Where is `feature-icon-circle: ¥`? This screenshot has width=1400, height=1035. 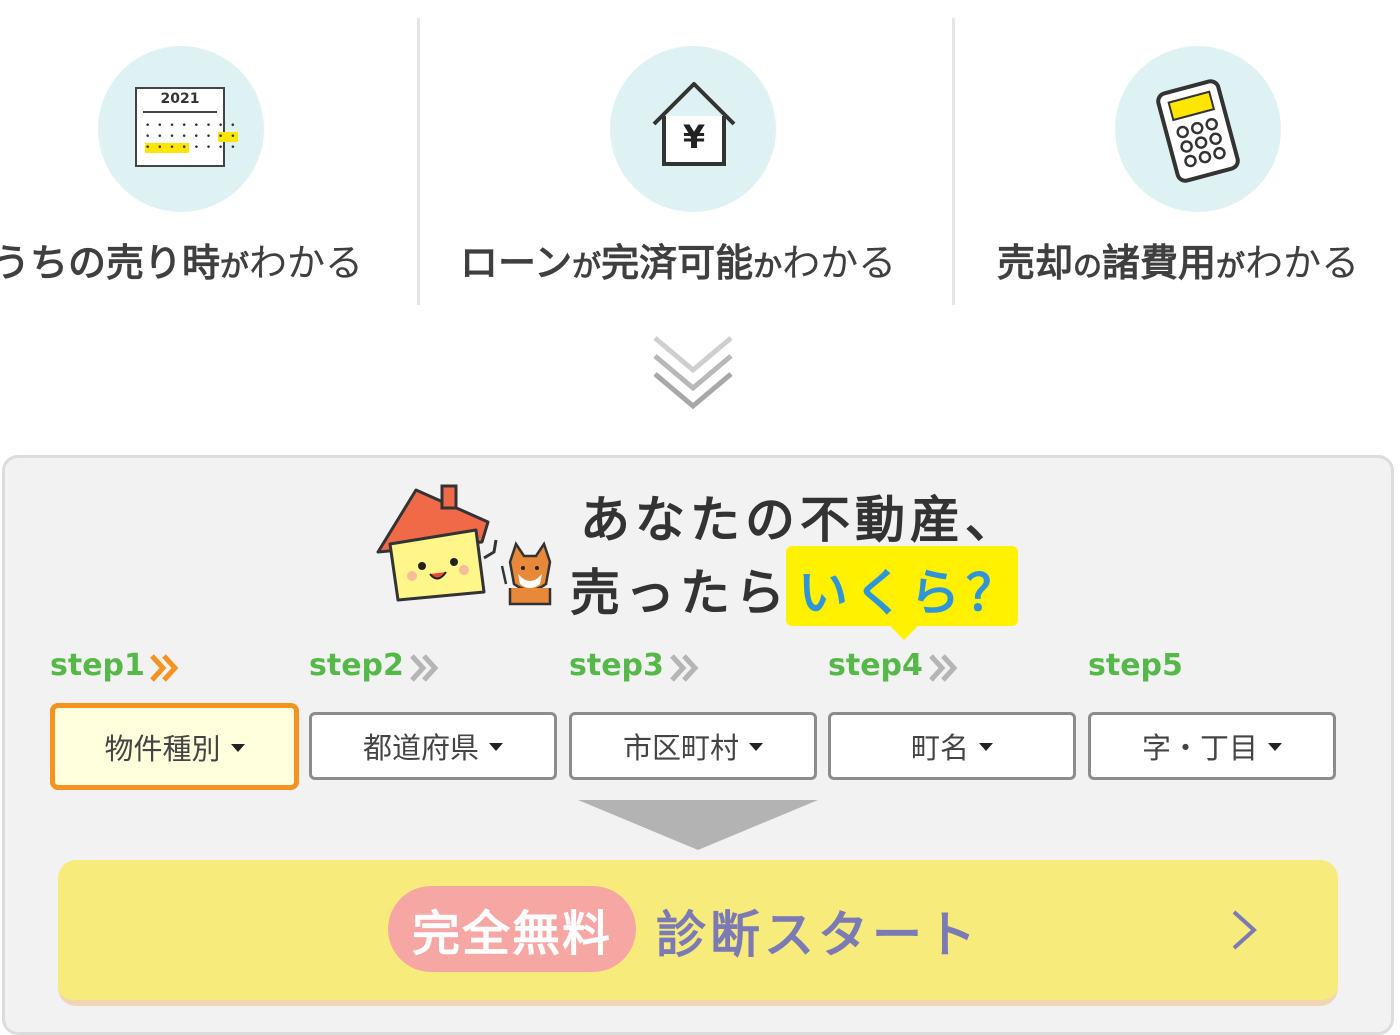
feature-icon-circle: ¥ is located at coordinates (693, 129).